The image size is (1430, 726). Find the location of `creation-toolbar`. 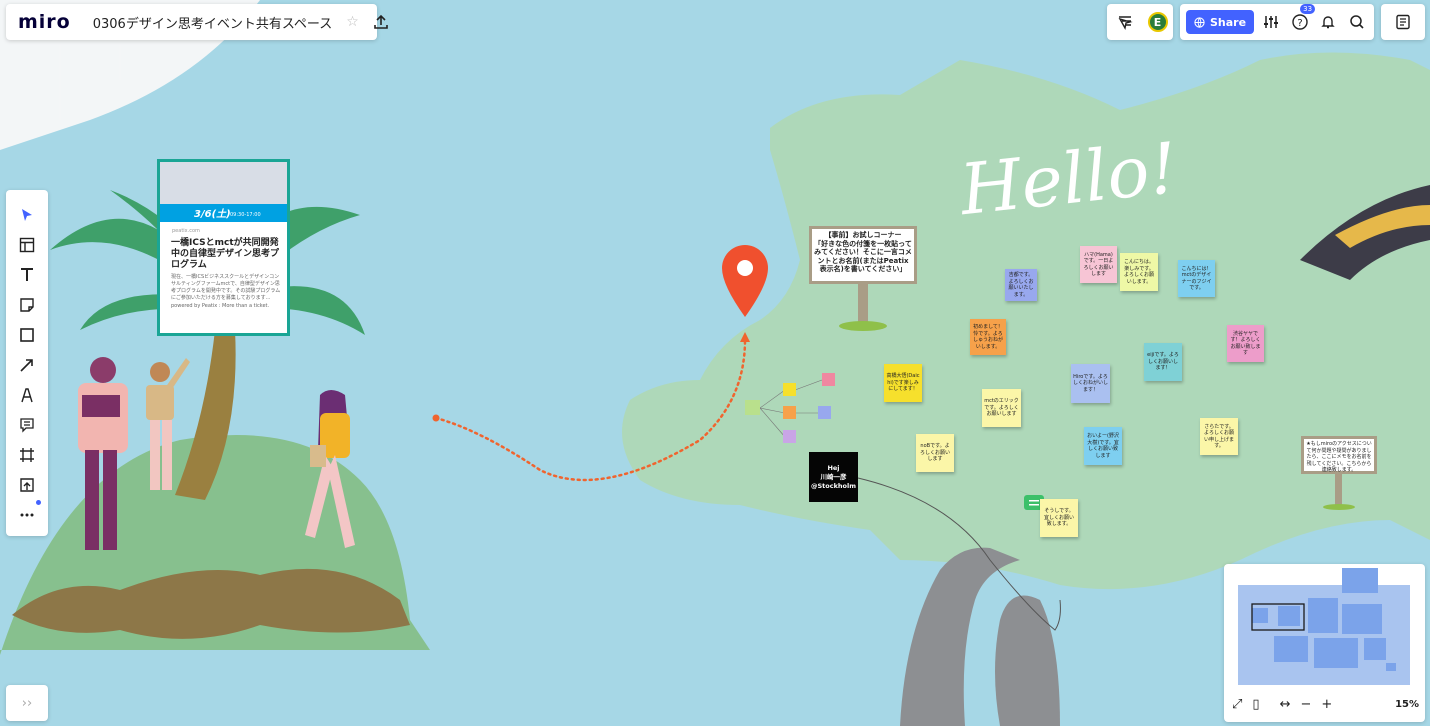

creation-toolbar is located at coordinates (27, 363).